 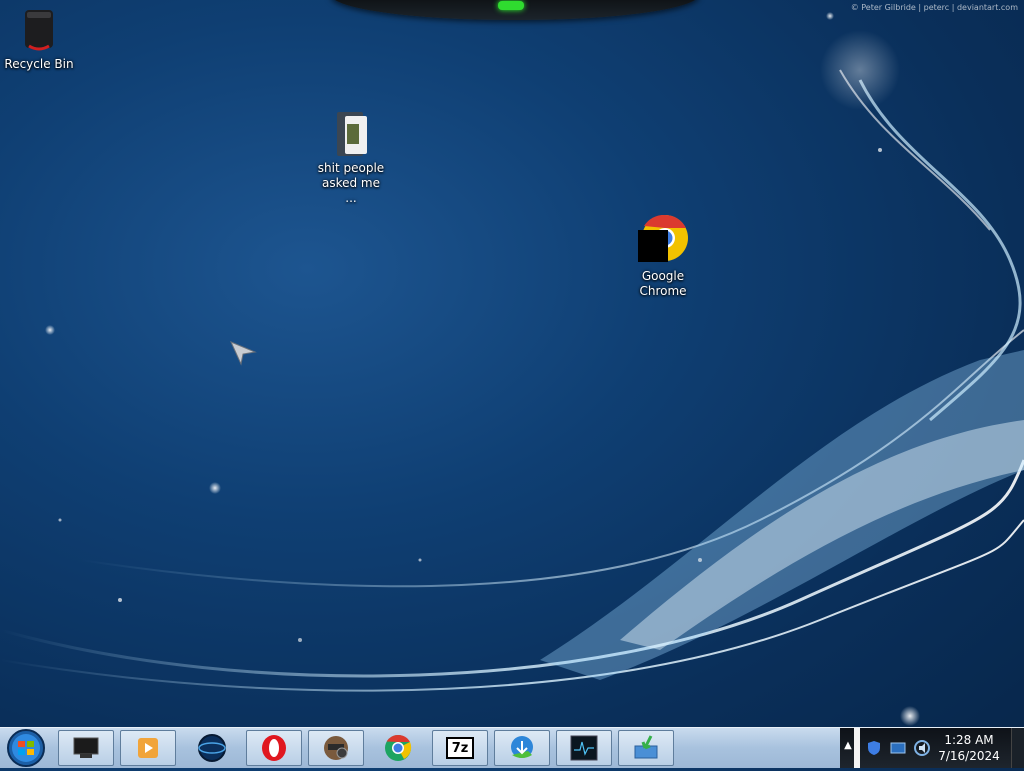 I want to click on webcam-app-icon, so click(x=336, y=748).